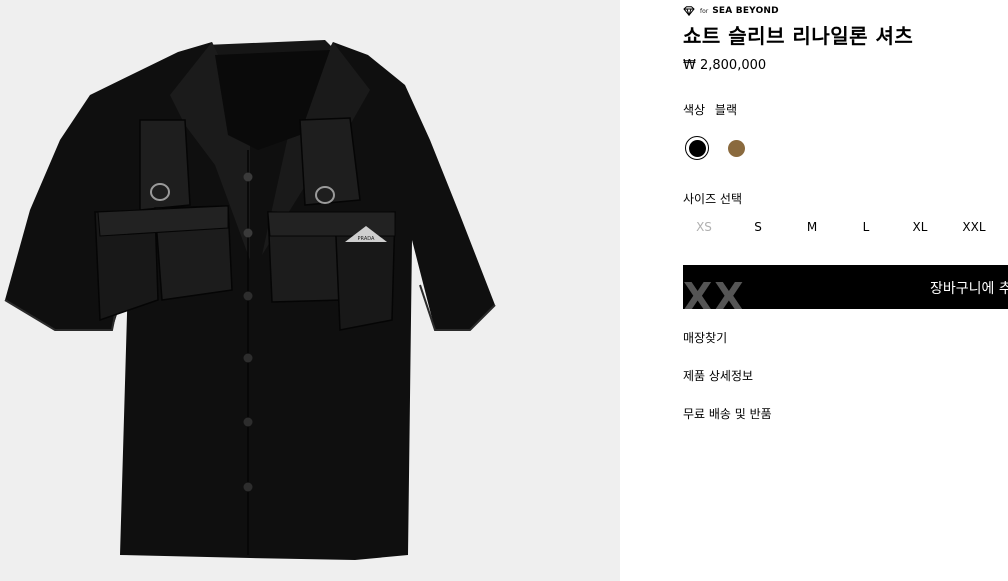  I want to click on size-options: XS S M L XL XXL, so click(845, 228).